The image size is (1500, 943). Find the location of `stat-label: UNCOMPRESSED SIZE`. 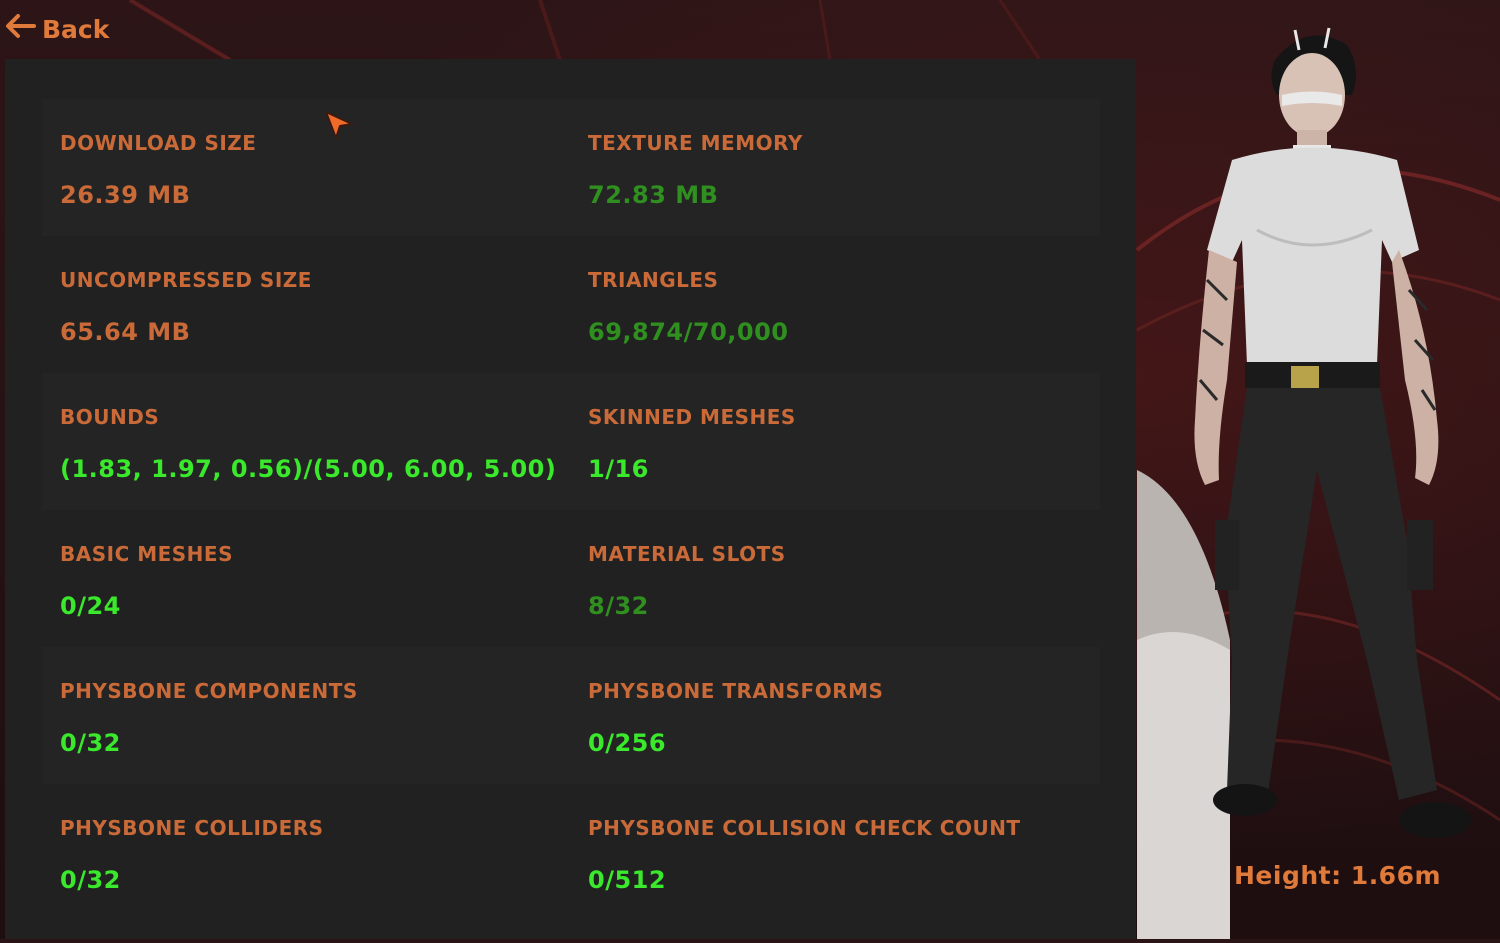

stat-label: UNCOMPRESSED SIZE is located at coordinates (186, 280).